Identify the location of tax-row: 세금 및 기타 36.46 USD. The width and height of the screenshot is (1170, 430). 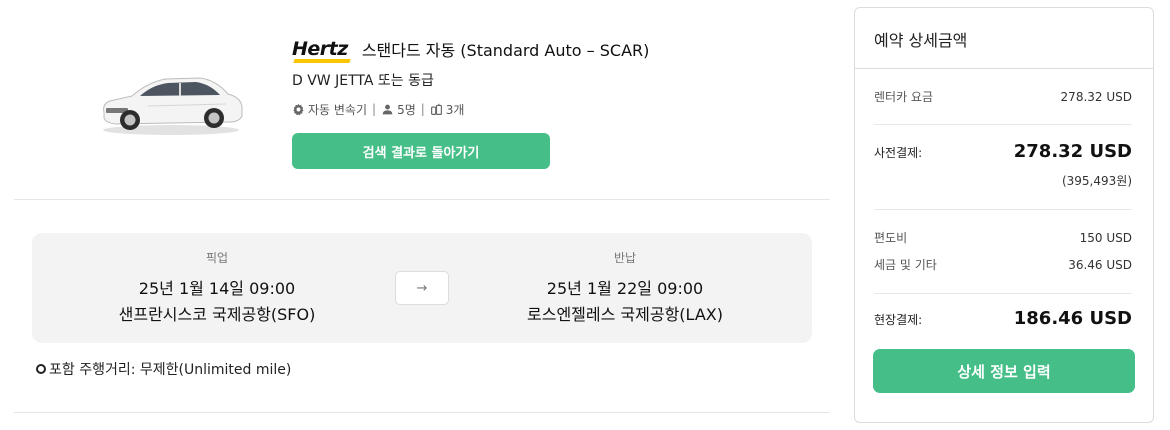
(1003, 264).